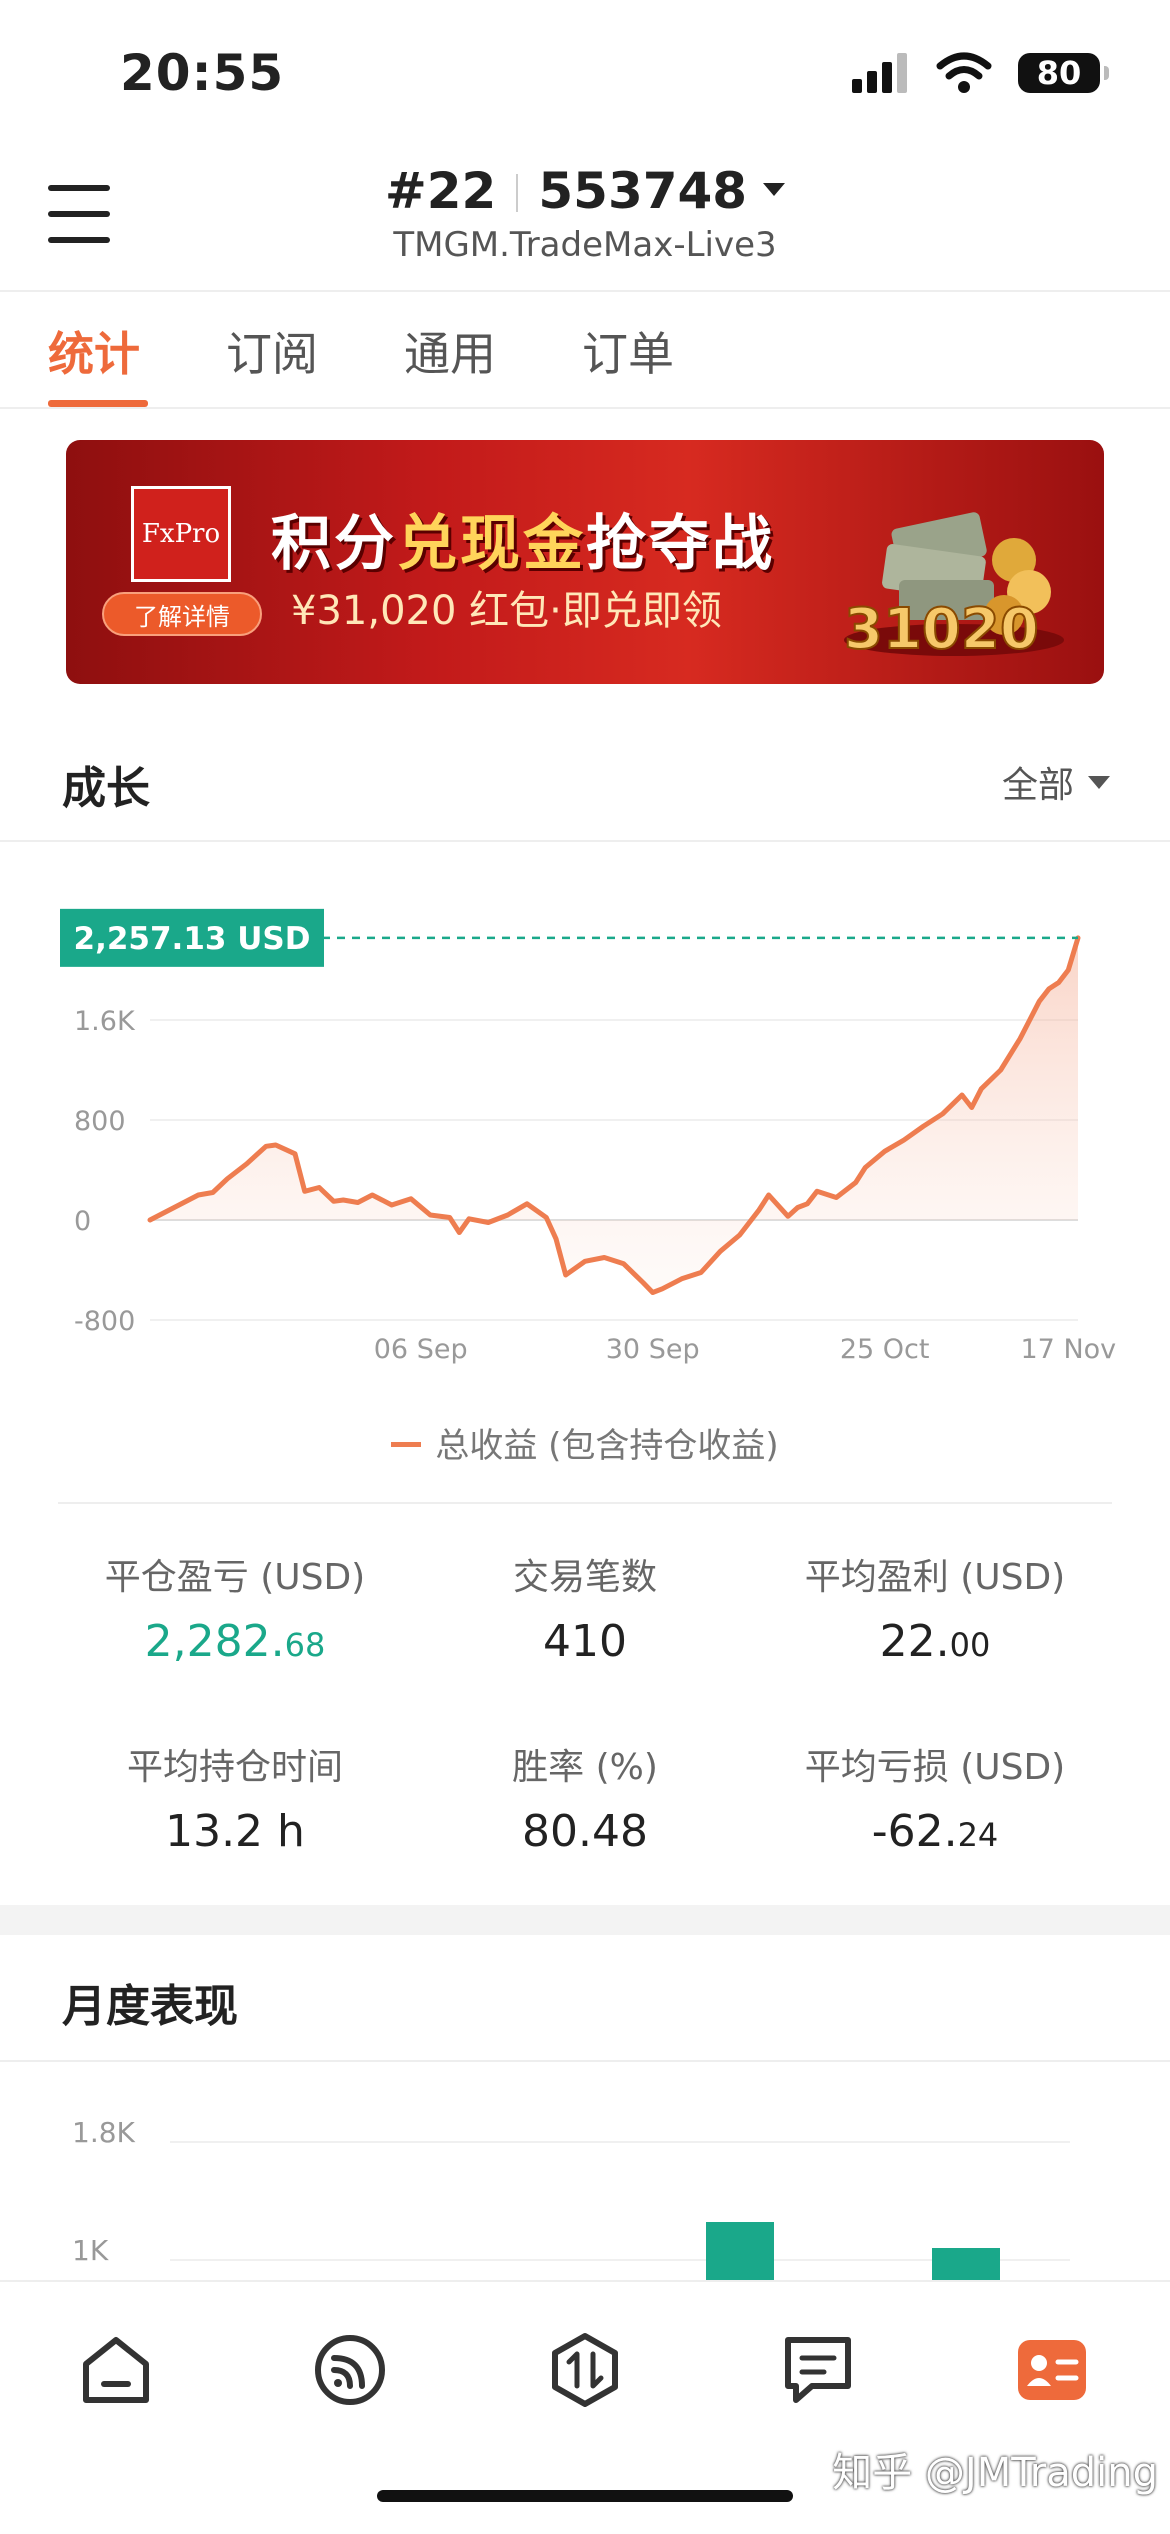  What do you see at coordinates (628, 351) in the screenshot?
I see `tab-orders: 订单` at bounding box center [628, 351].